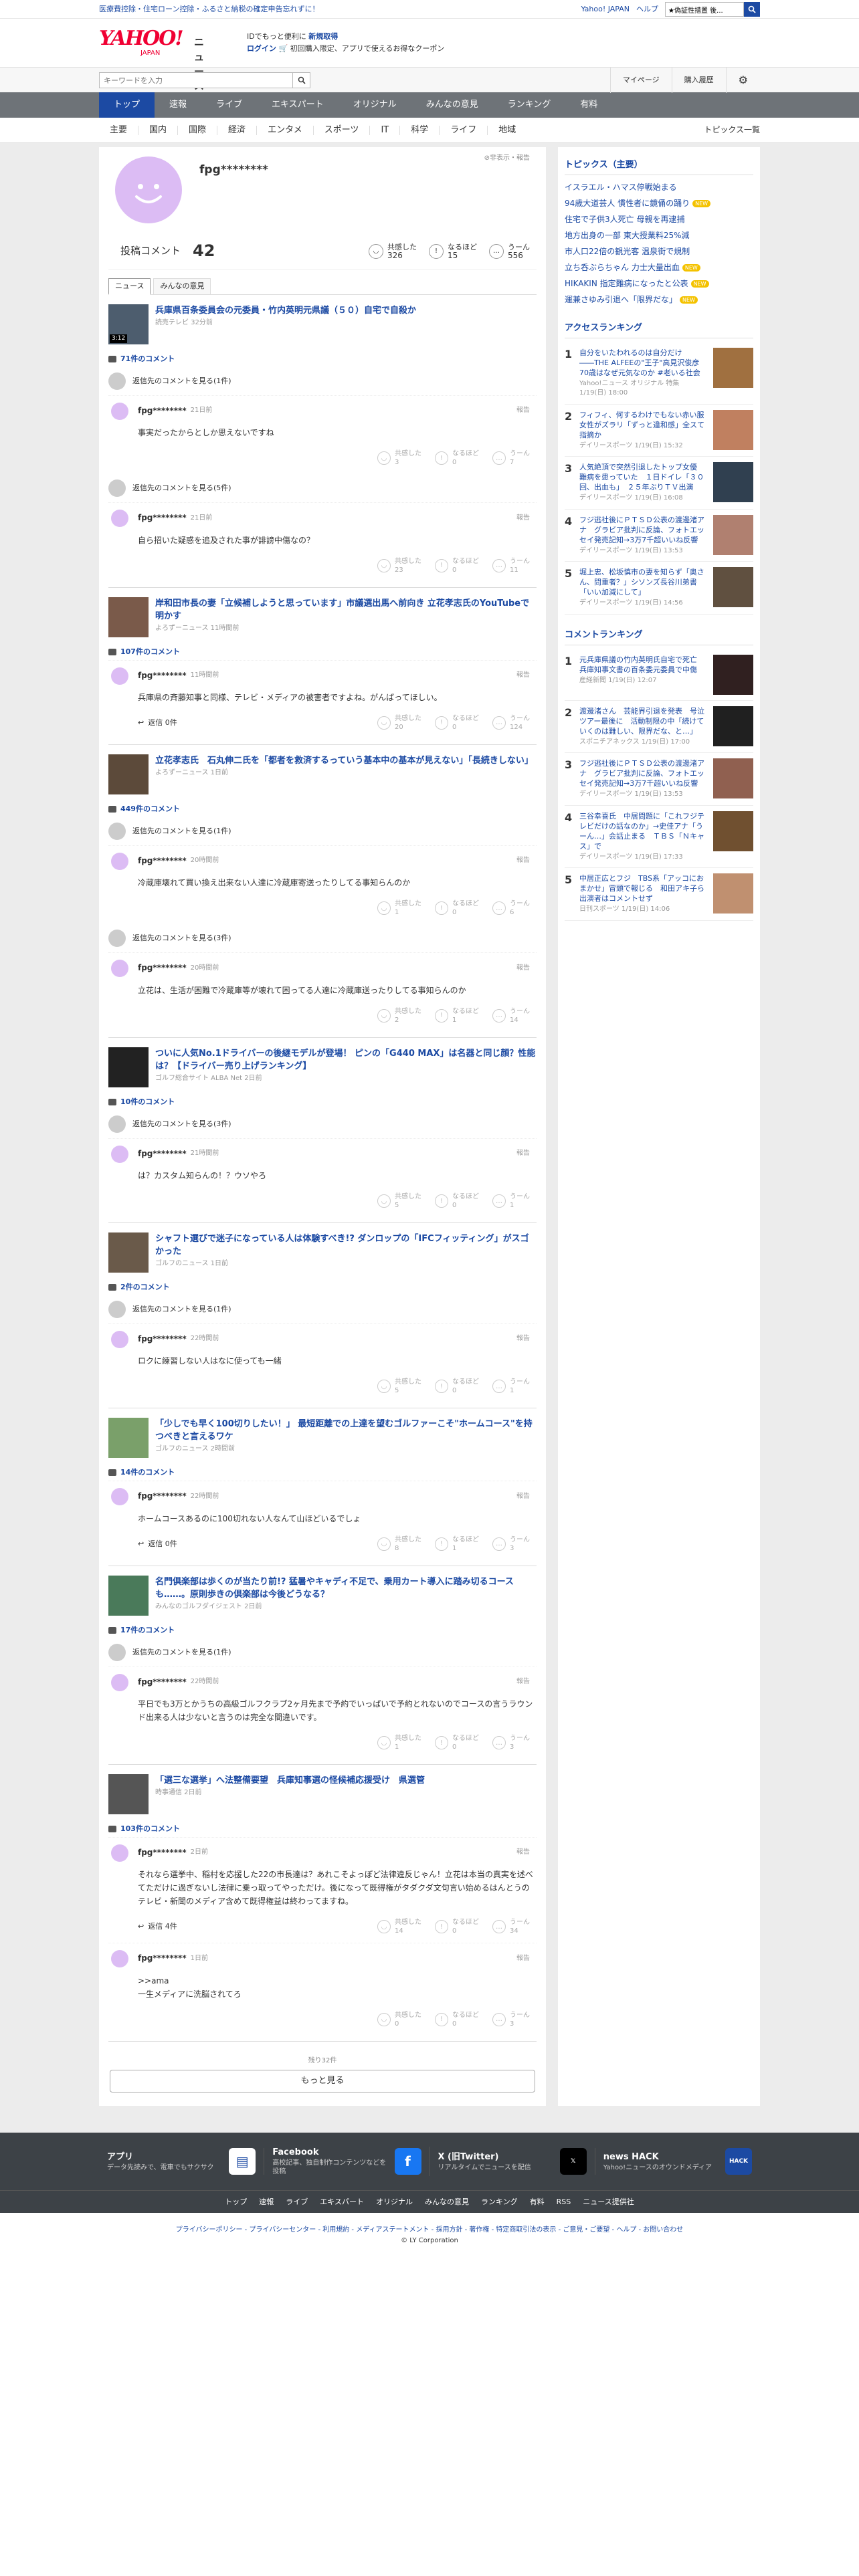 The width and height of the screenshot is (859, 2576). Describe the element at coordinates (322, 938) in the screenshot. I see `parent-comment-link: 返信先のコメントを見る(3件)` at that location.